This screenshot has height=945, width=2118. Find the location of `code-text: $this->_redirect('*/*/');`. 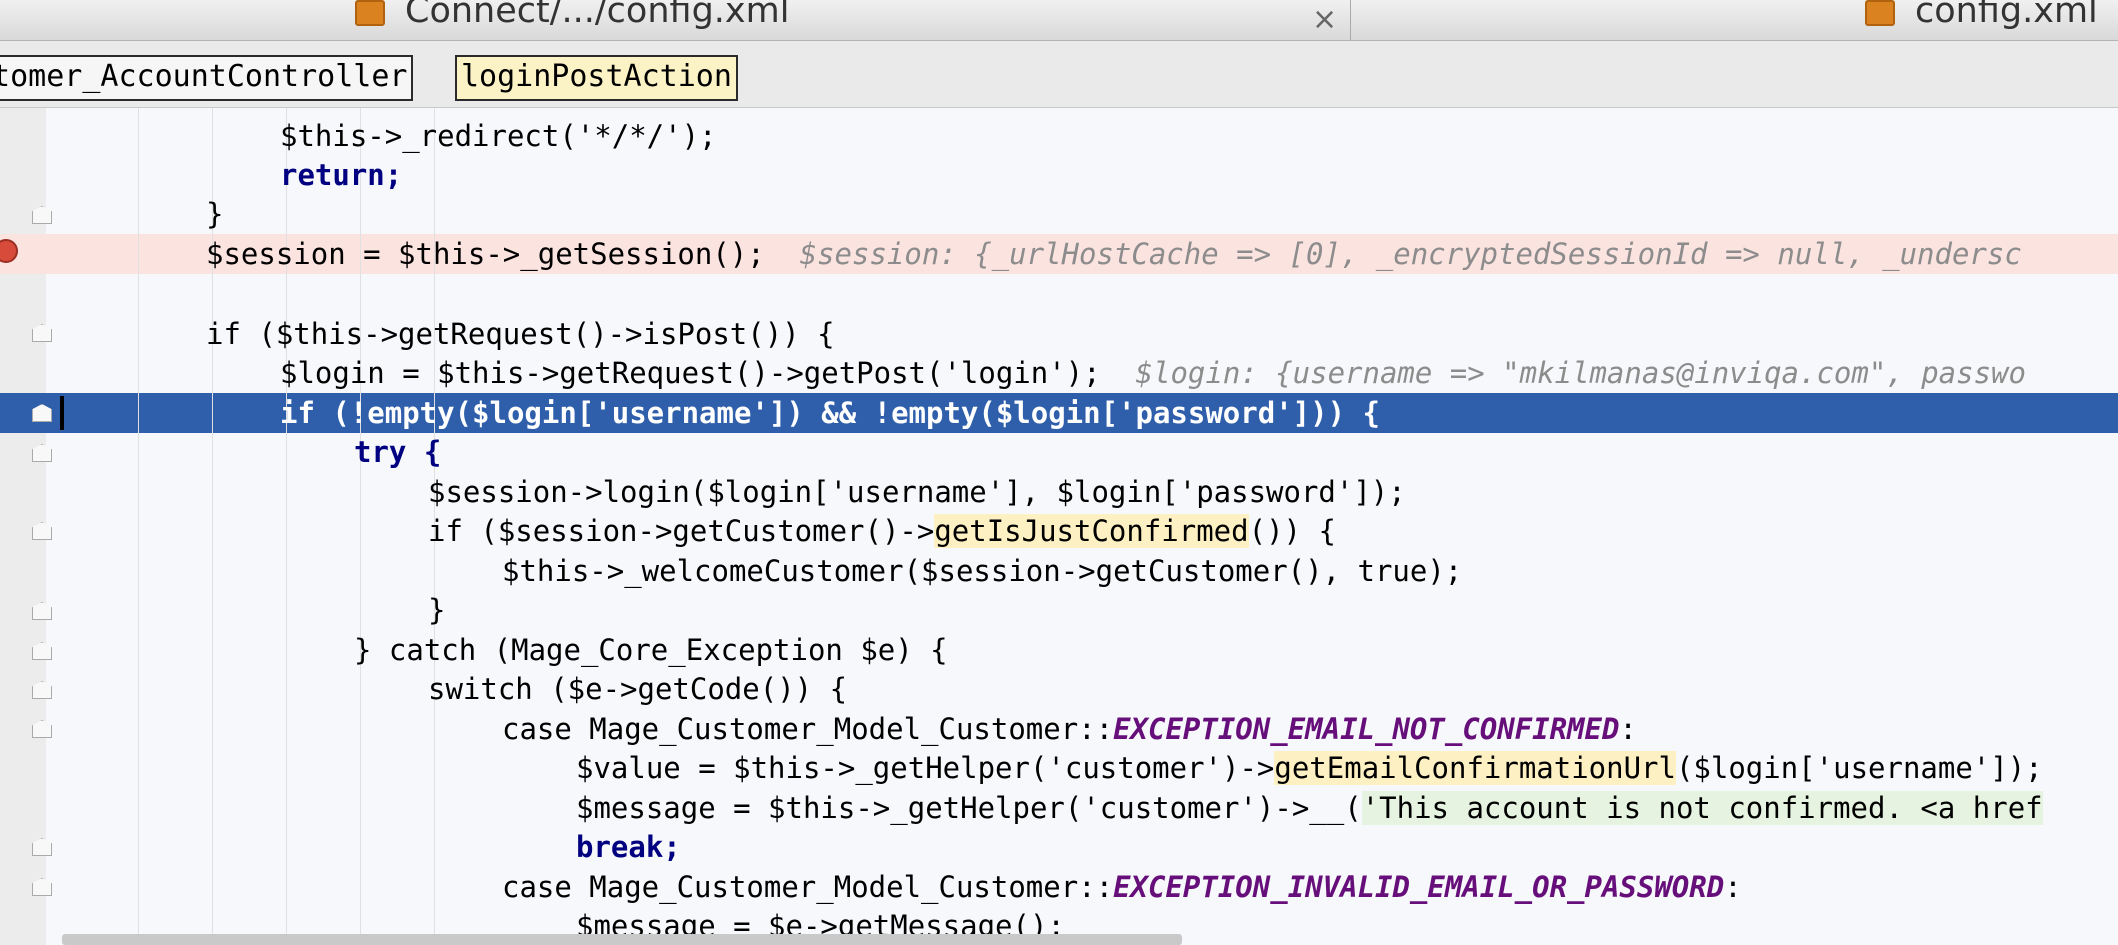

code-text: $this->_redirect('*/*/'); is located at coordinates (498, 136).